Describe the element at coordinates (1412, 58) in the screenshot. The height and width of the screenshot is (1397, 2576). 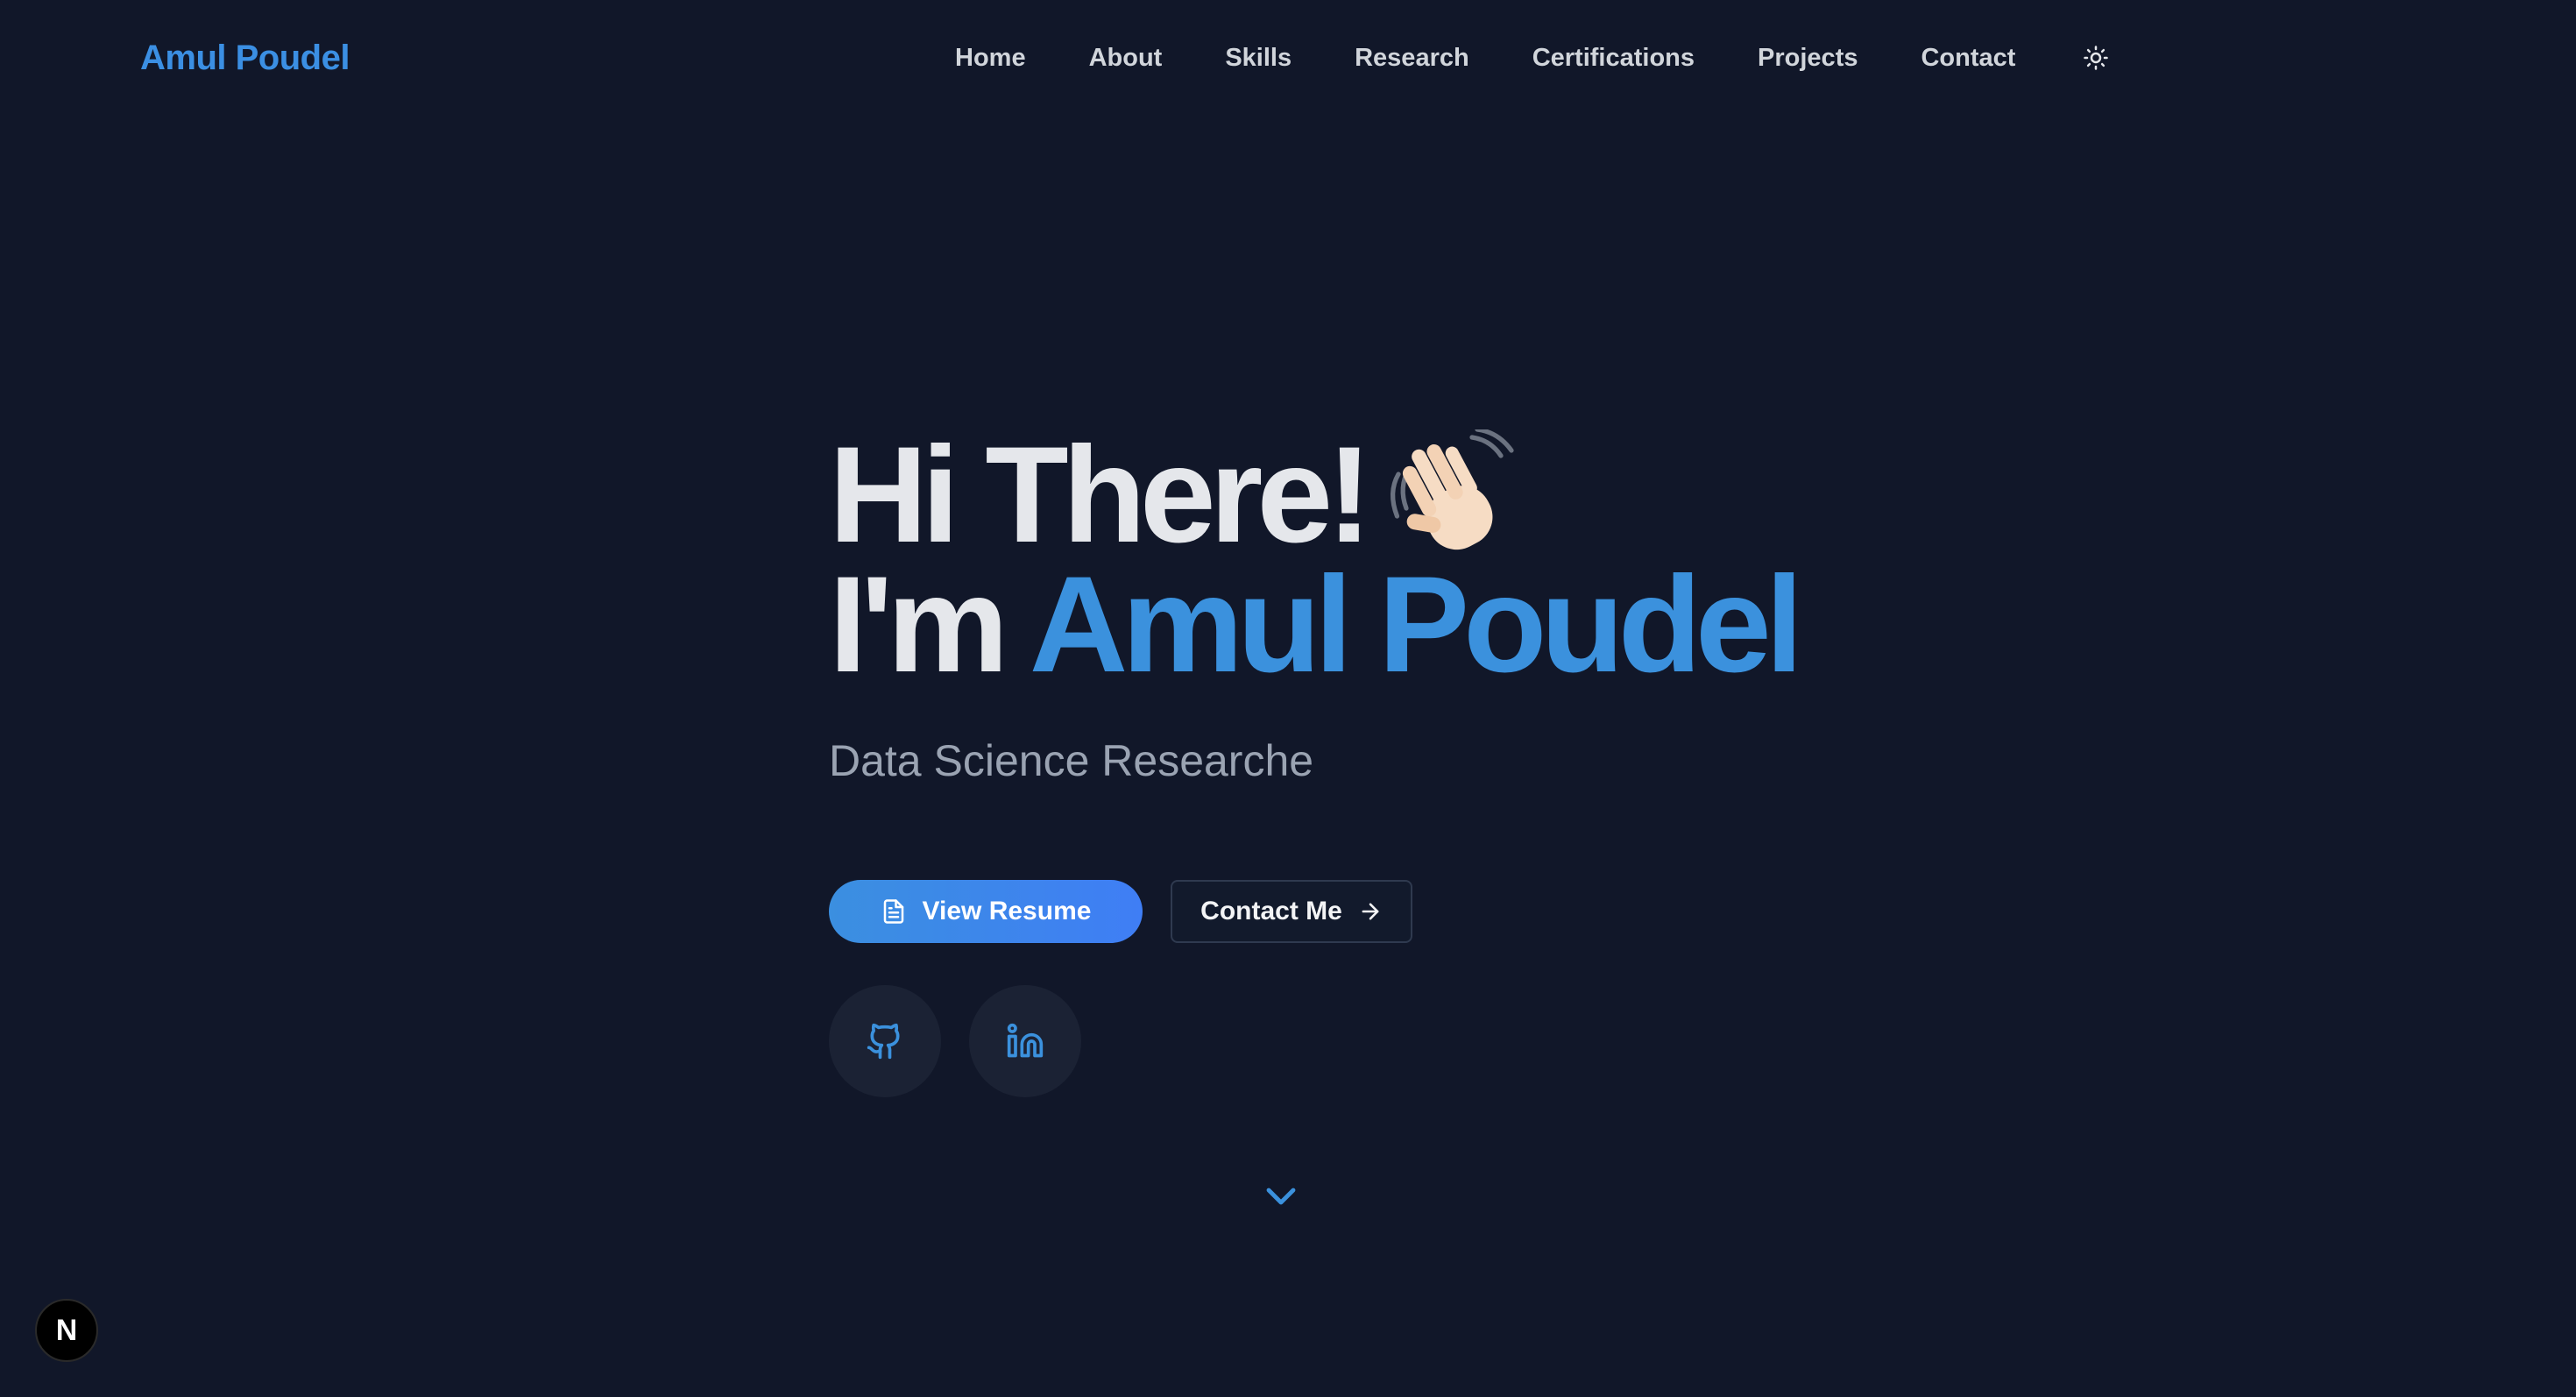
I see `nav-item-research: Research` at that location.